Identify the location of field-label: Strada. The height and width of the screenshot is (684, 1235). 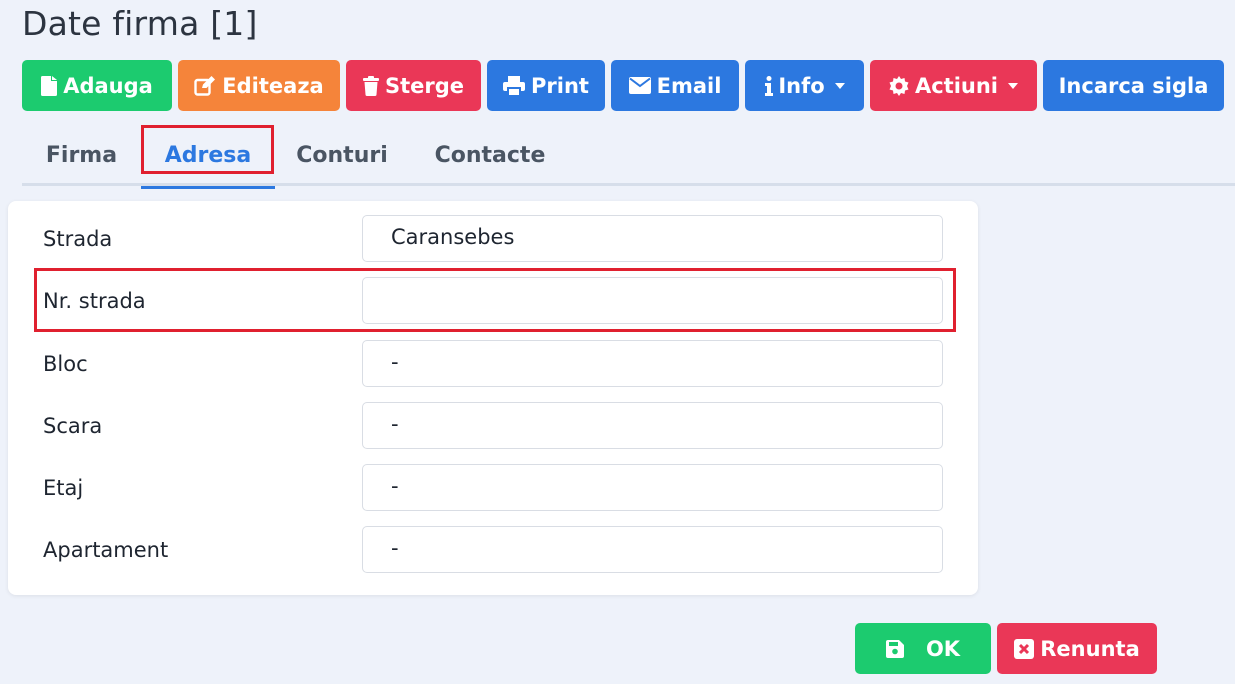
(78, 239).